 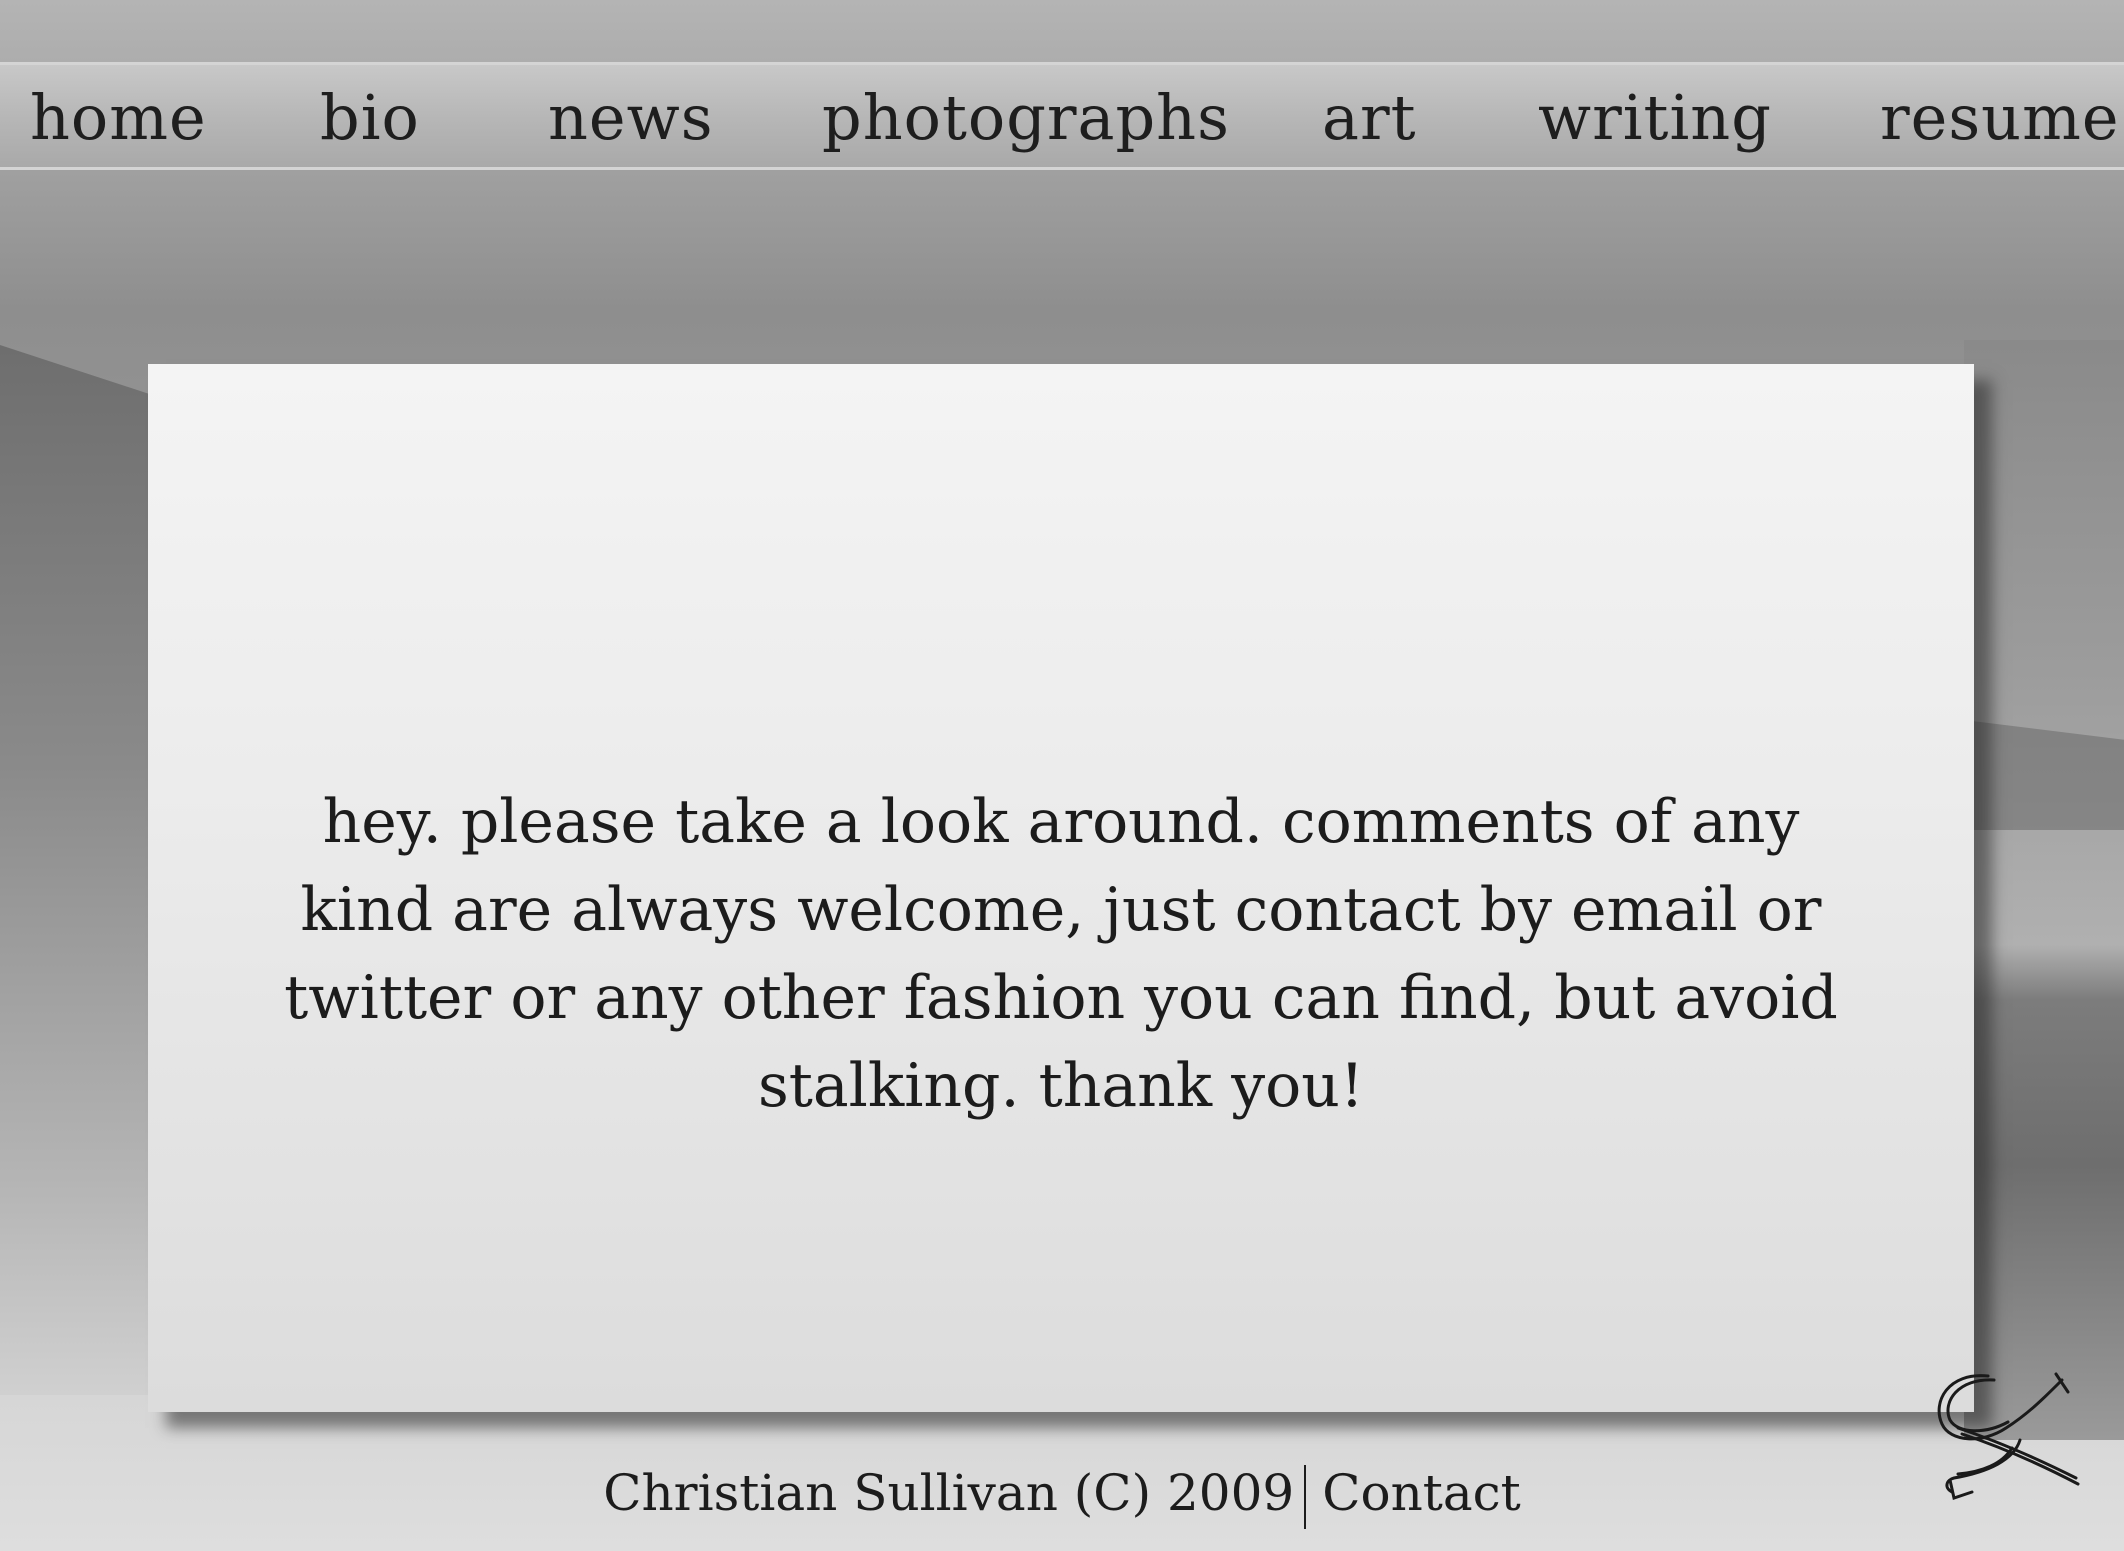 What do you see at coordinates (1369, 118) in the screenshot?
I see `nav-item-art: art` at bounding box center [1369, 118].